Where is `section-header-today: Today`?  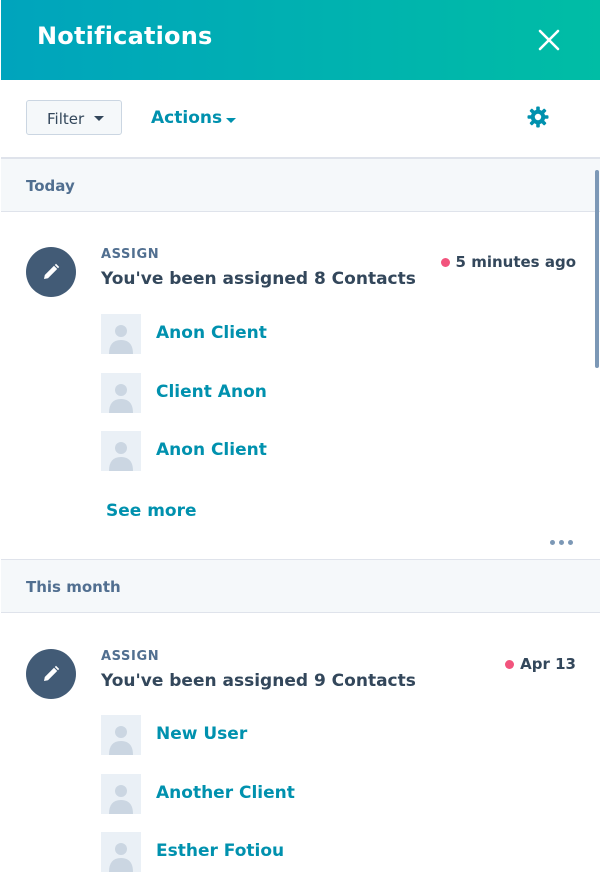
section-header-today: Today is located at coordinates (300, 185).